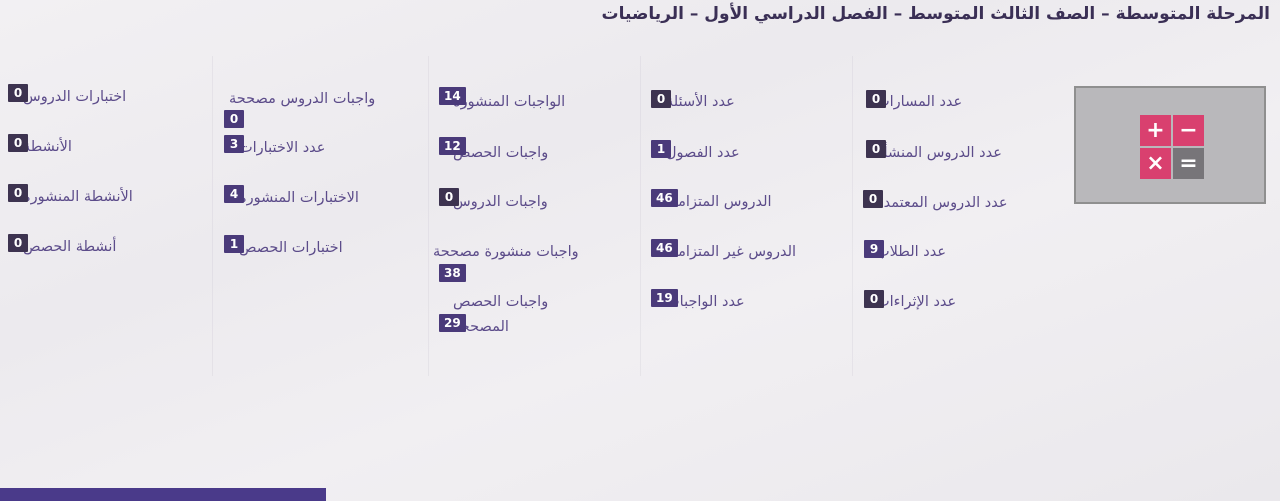  Describe the element at coordinates (70, 247) in the screenshot. I see `stat-session-activities-label: أنشطة الحصص` at that location.